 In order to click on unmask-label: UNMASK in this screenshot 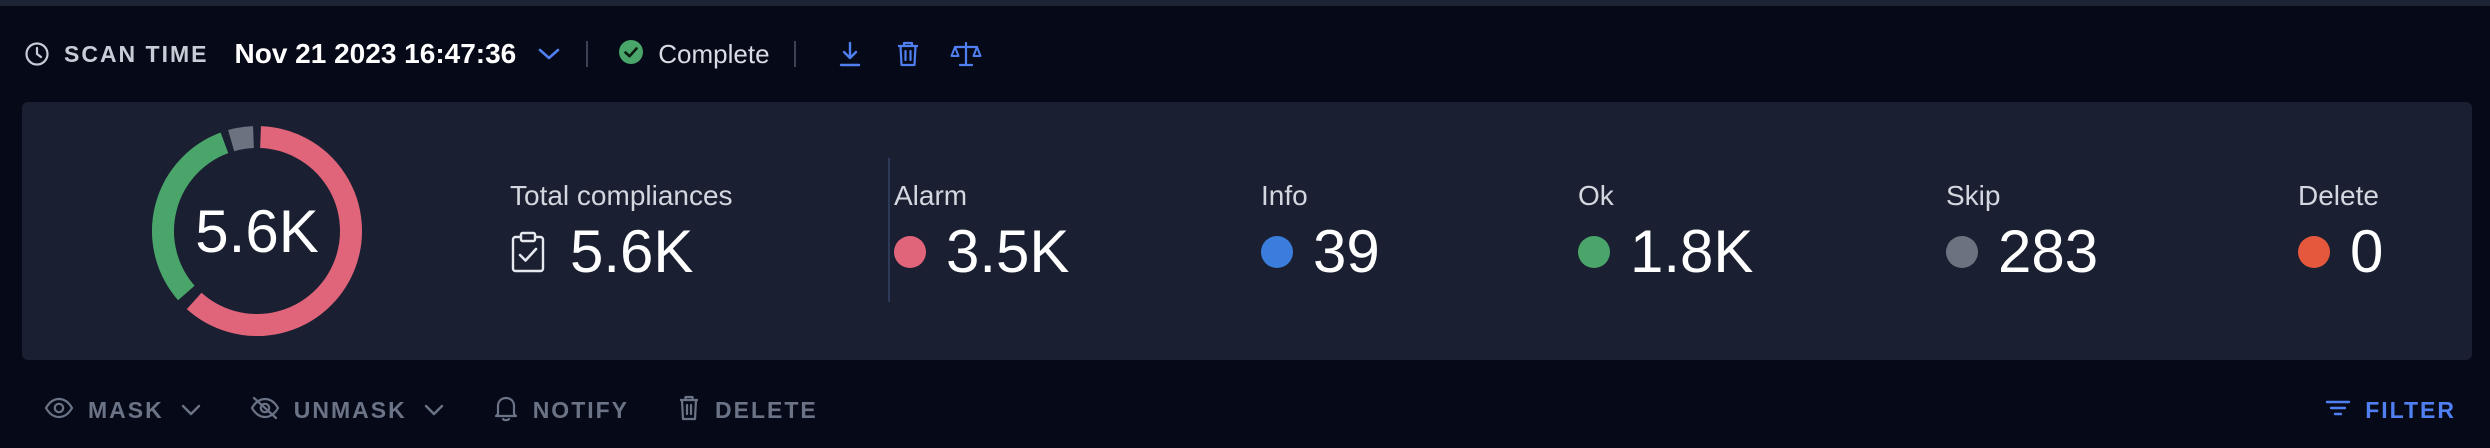, I will do `click(350, 409)`.